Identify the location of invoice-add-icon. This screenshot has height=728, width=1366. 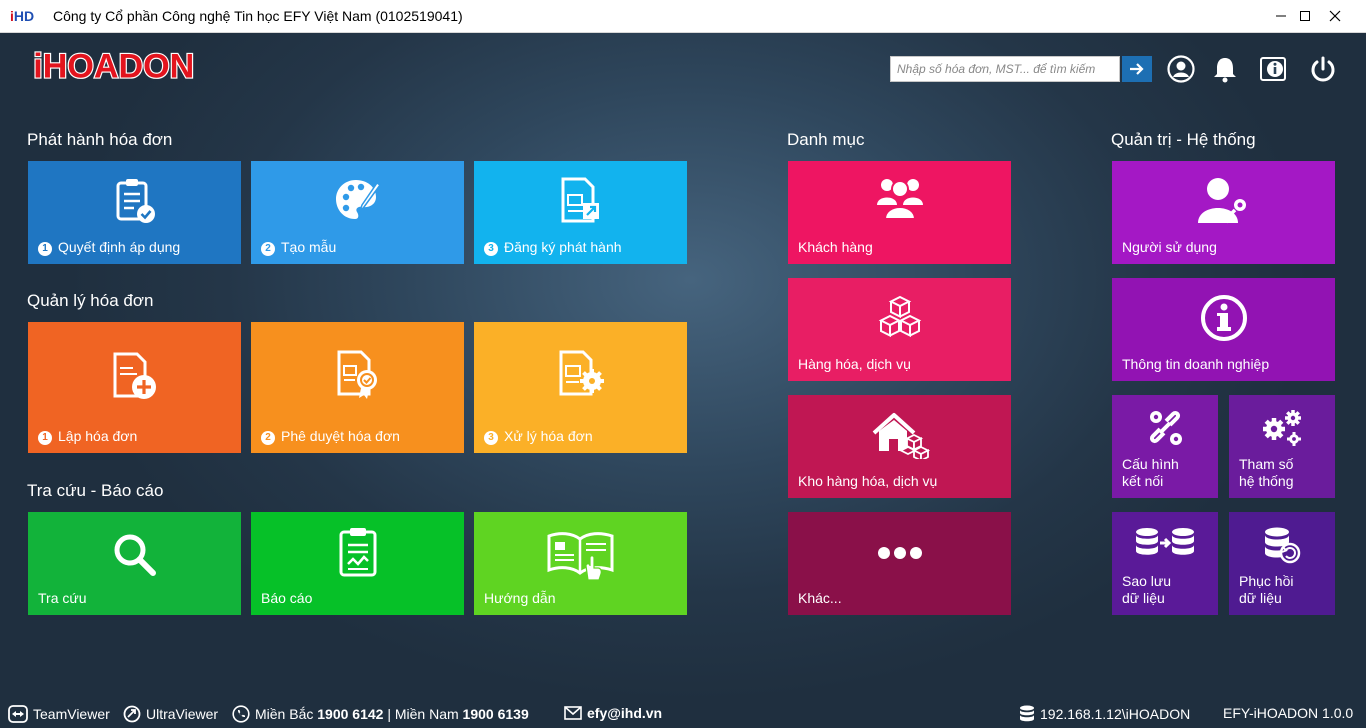
(134, 375).